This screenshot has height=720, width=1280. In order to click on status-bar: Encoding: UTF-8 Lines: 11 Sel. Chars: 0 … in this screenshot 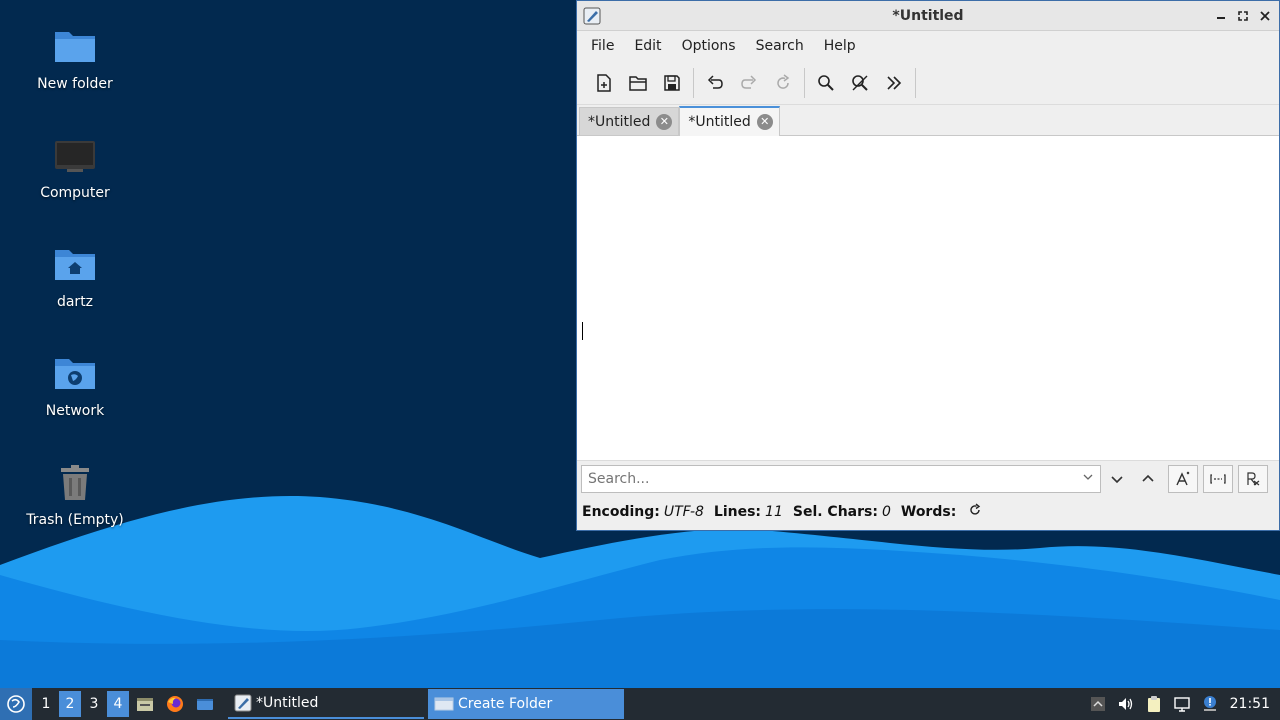, I will do `click(928, 512)`.